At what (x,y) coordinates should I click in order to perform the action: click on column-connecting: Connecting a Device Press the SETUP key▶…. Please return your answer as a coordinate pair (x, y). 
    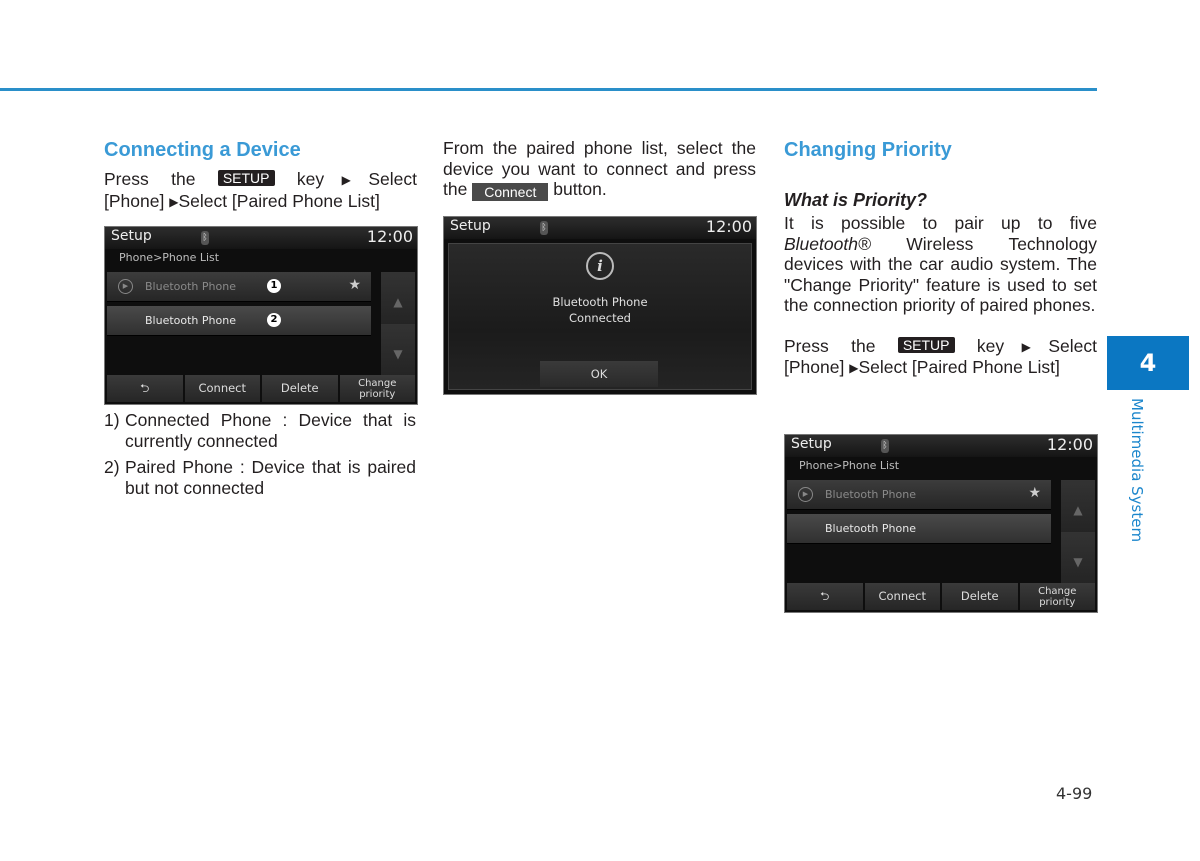
    Looking at the image, I should click on (260, 175).